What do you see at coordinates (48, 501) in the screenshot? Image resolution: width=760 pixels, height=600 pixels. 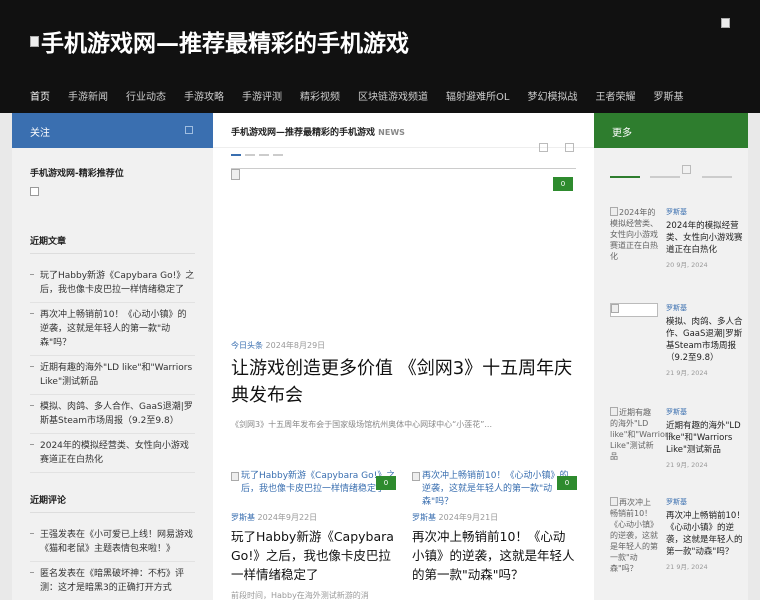 I see `recent-comments-title: 近期评论` at bounding box center [48, 501].